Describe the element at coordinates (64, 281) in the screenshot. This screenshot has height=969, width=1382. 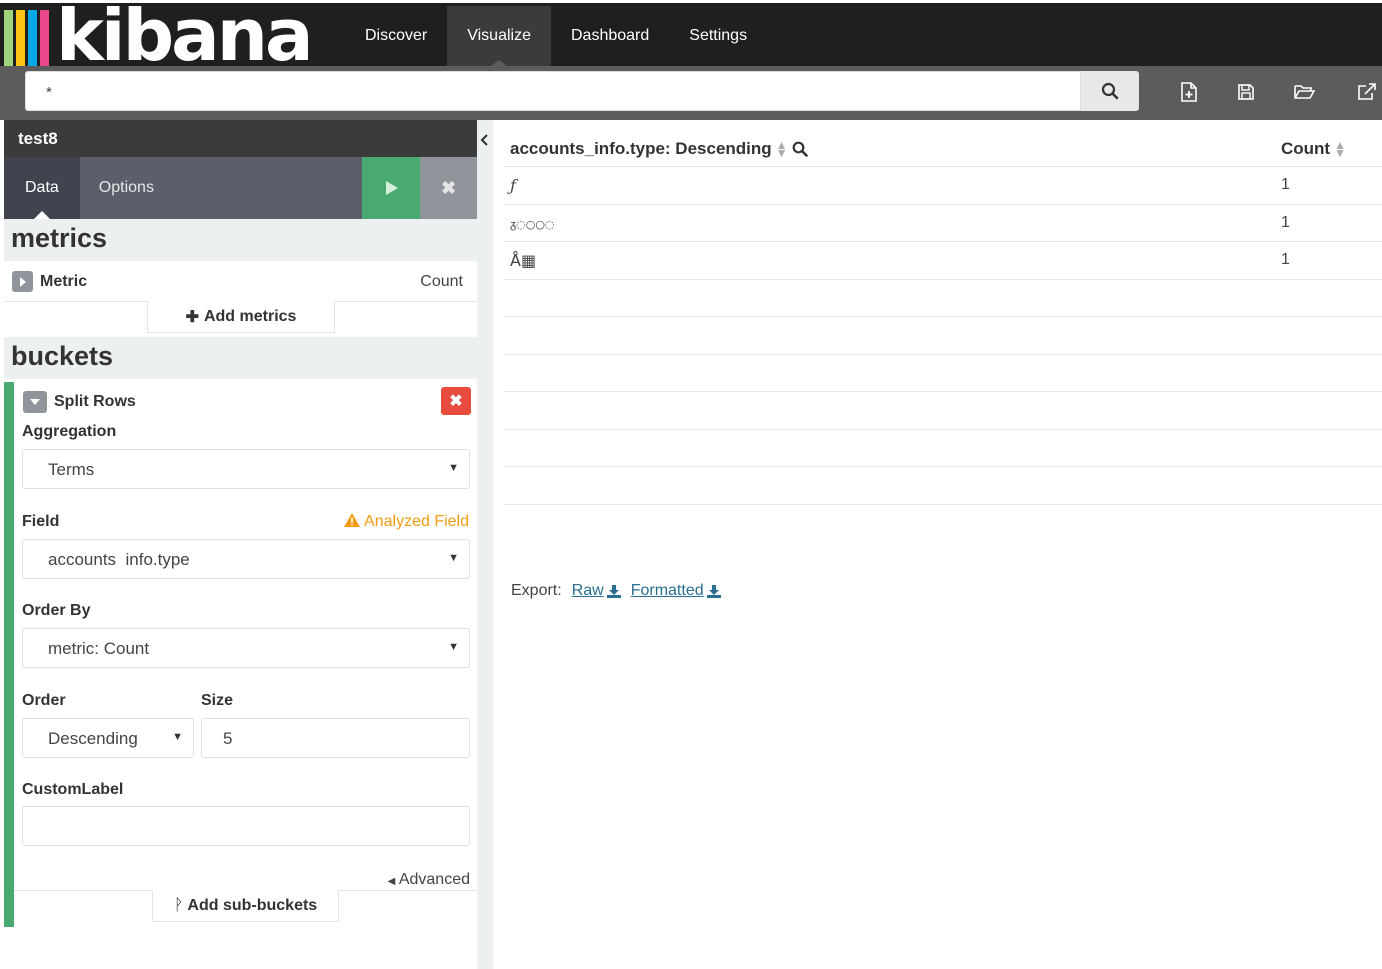
I see `metric-label: Metric` at that location.